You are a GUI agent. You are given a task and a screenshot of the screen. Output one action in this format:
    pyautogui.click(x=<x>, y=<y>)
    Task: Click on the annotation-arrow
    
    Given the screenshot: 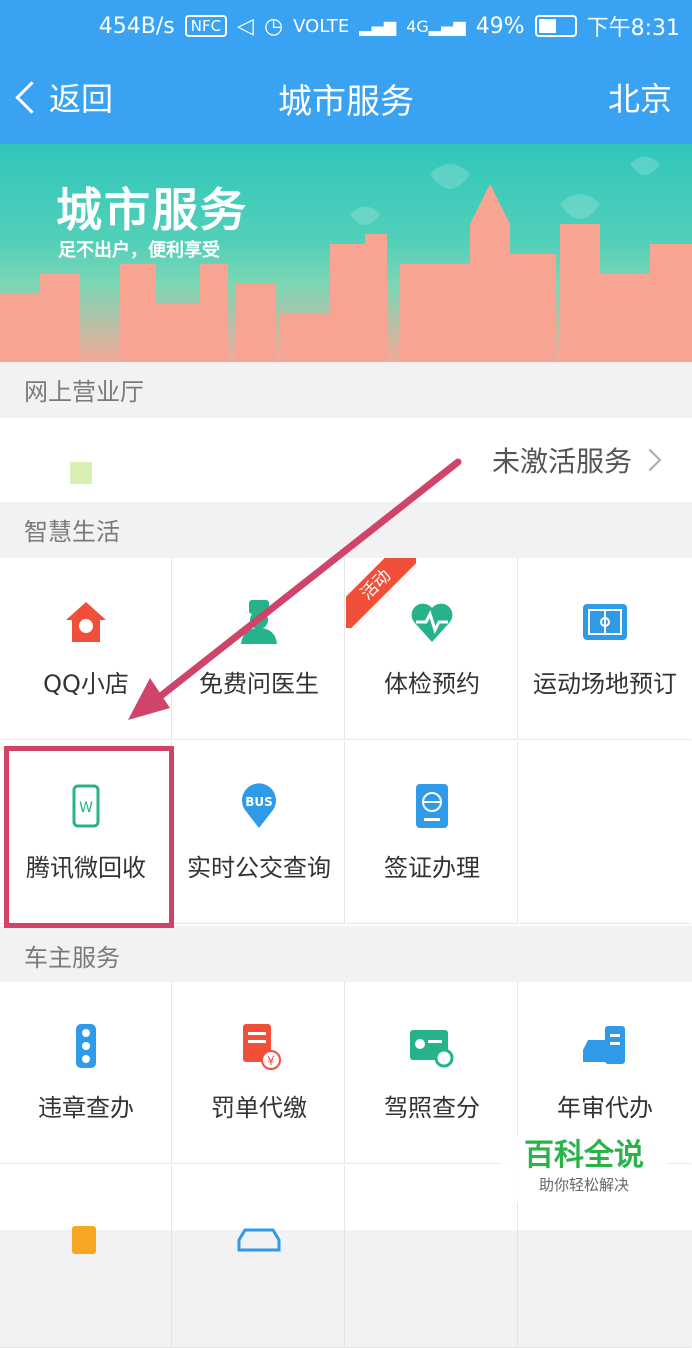 What is the action you would take?
    pyautogui.click(x=295, y=589)
    